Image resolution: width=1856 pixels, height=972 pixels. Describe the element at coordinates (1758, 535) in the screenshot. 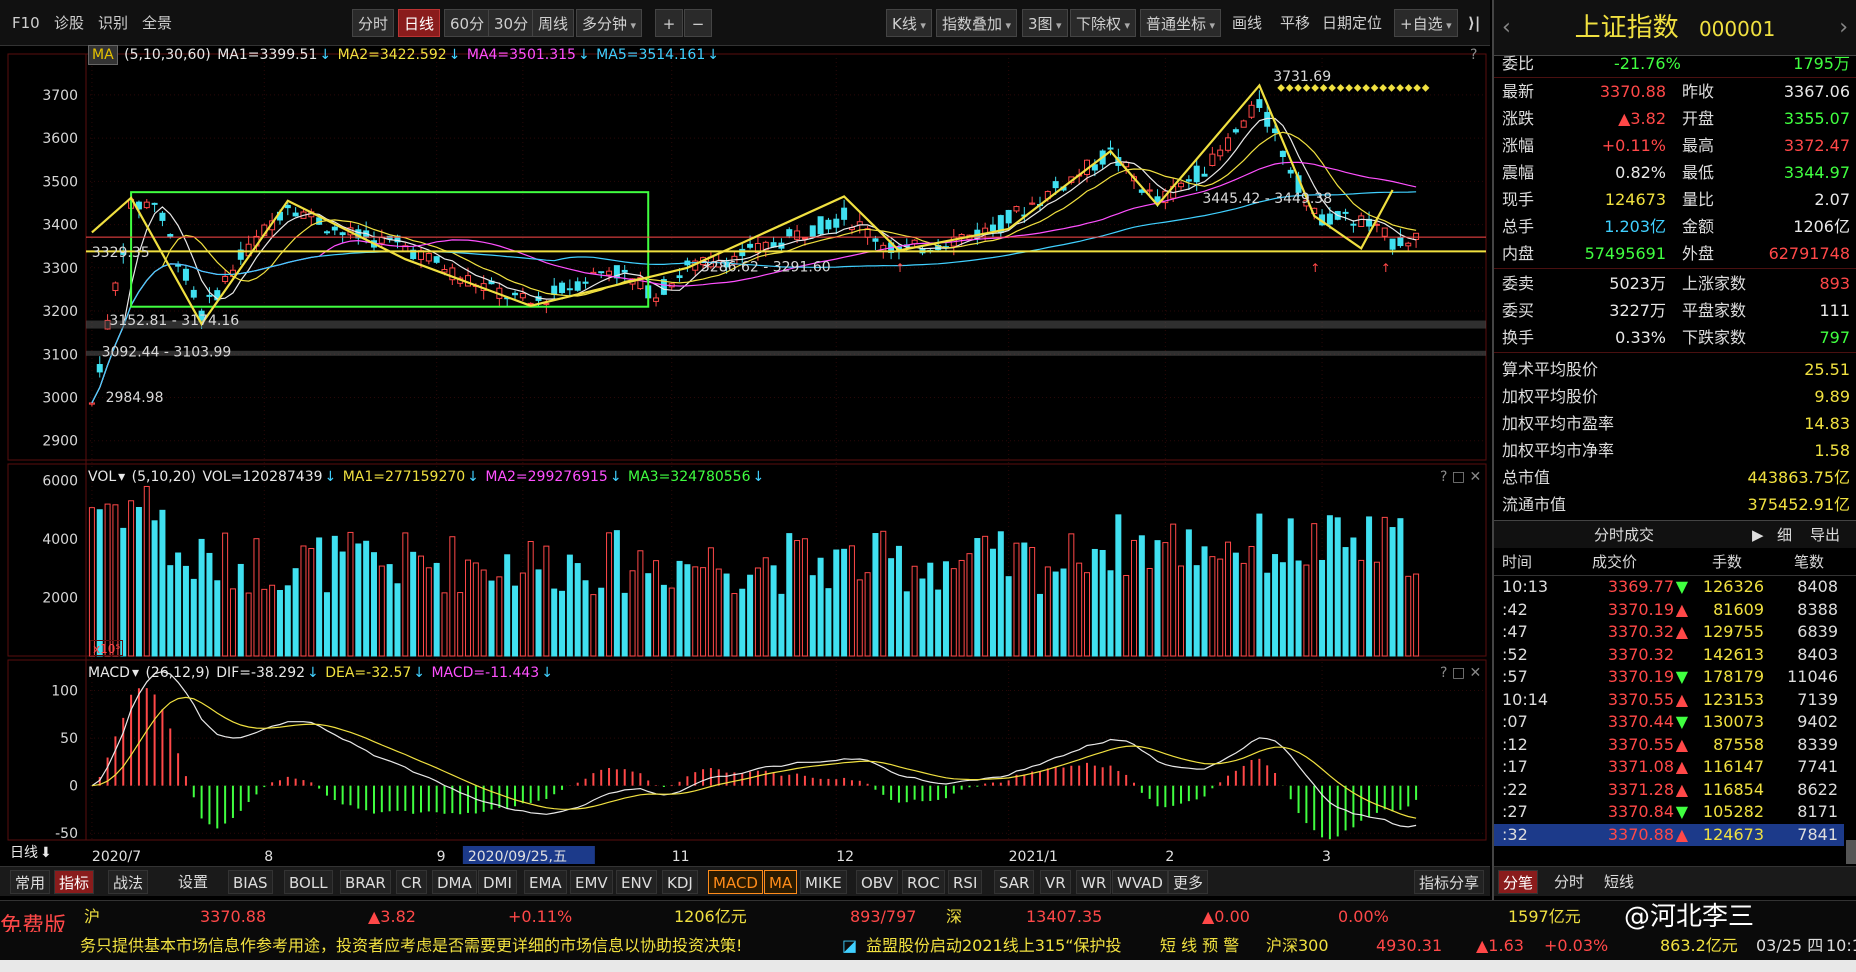

I see `play-icon: ▶` at that location.